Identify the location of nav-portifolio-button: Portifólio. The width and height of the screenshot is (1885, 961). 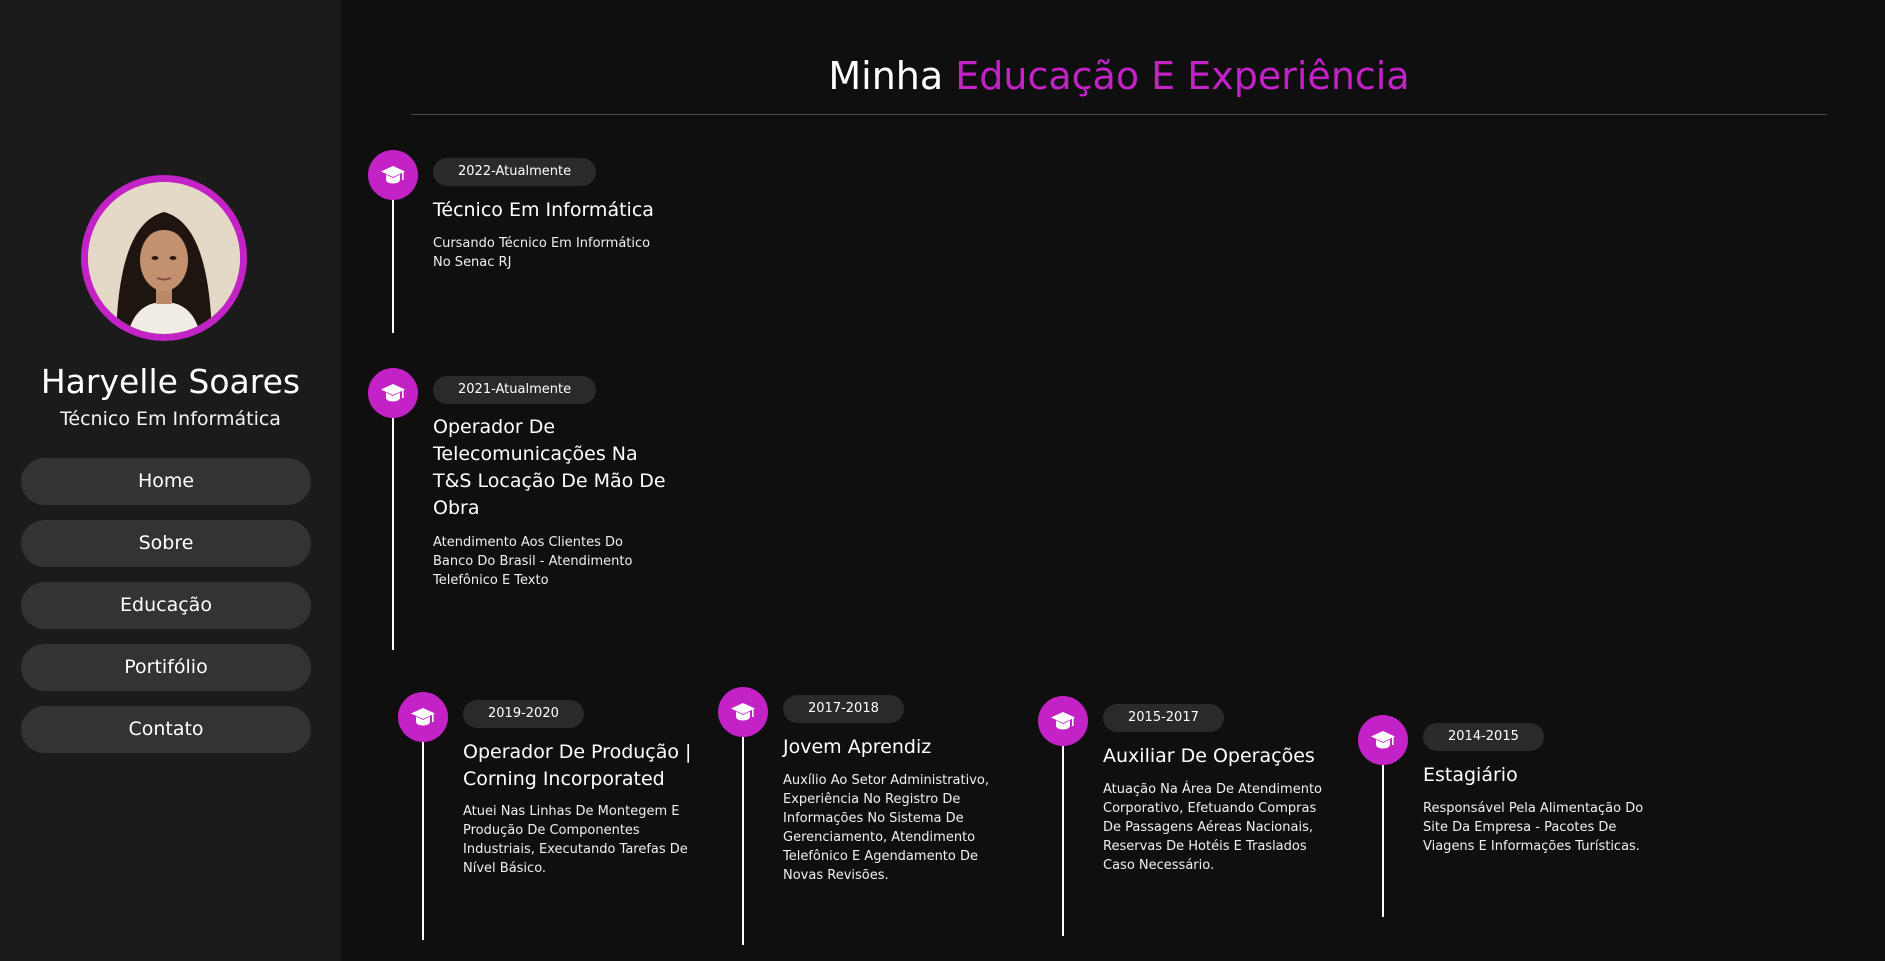
(166, 667).